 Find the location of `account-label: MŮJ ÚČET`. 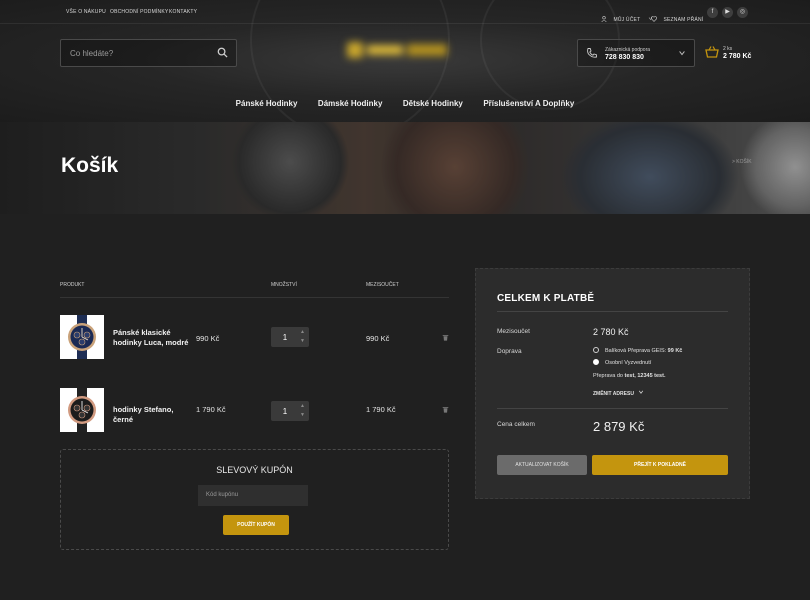

account-label: MŮJ ÚČET is located at coordinates (627, 20).